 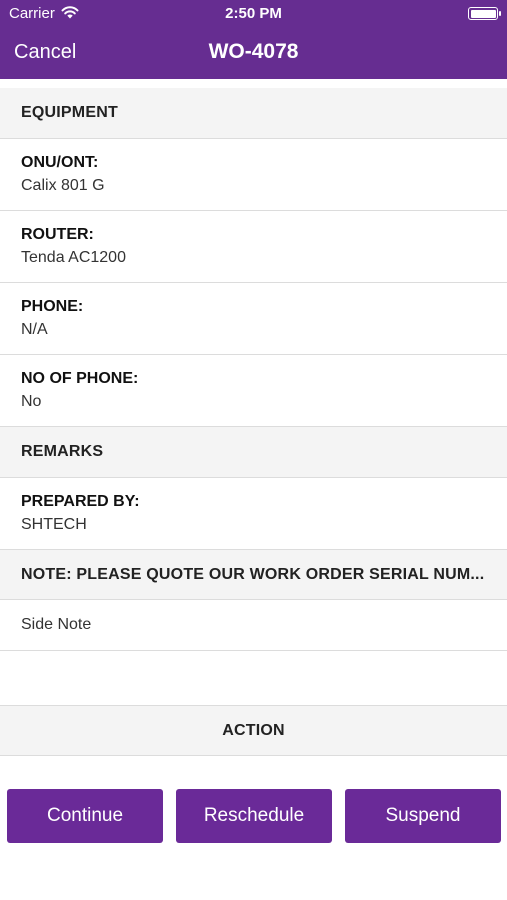 I want to click on field-value-router: Tenda AC1200, so click(x=73, y=257).